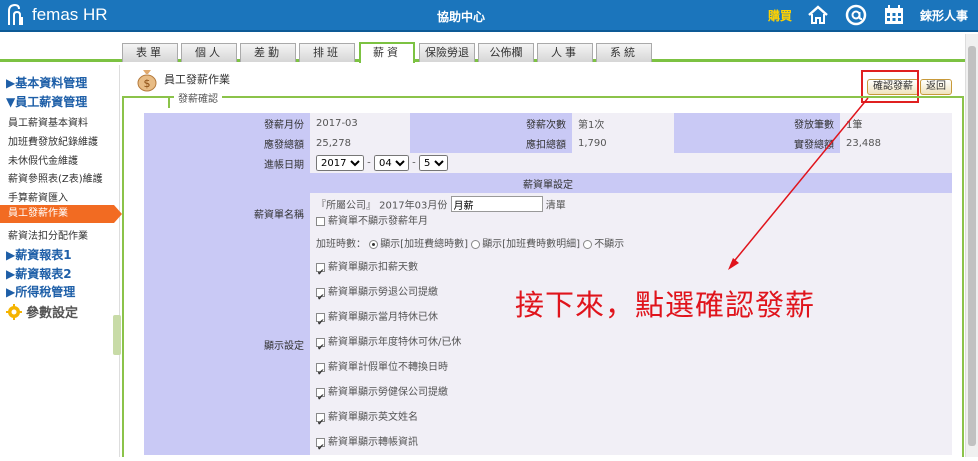 Image resolution: width=978 pixels, height=461 pixels. What do you see at coordinates (798, 183) in the screenshot?
I see `annotation-arrow` at bounding box center [798, 183].